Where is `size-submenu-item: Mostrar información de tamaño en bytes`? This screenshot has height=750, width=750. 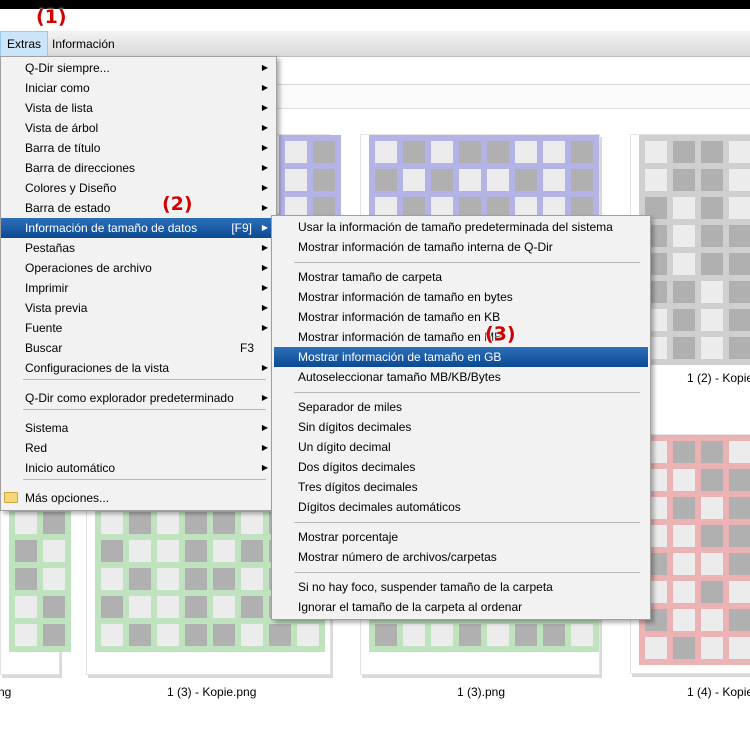
size-submenu-item: Mostrar información de tamaño en bytes is located at coordinates (461, 297).